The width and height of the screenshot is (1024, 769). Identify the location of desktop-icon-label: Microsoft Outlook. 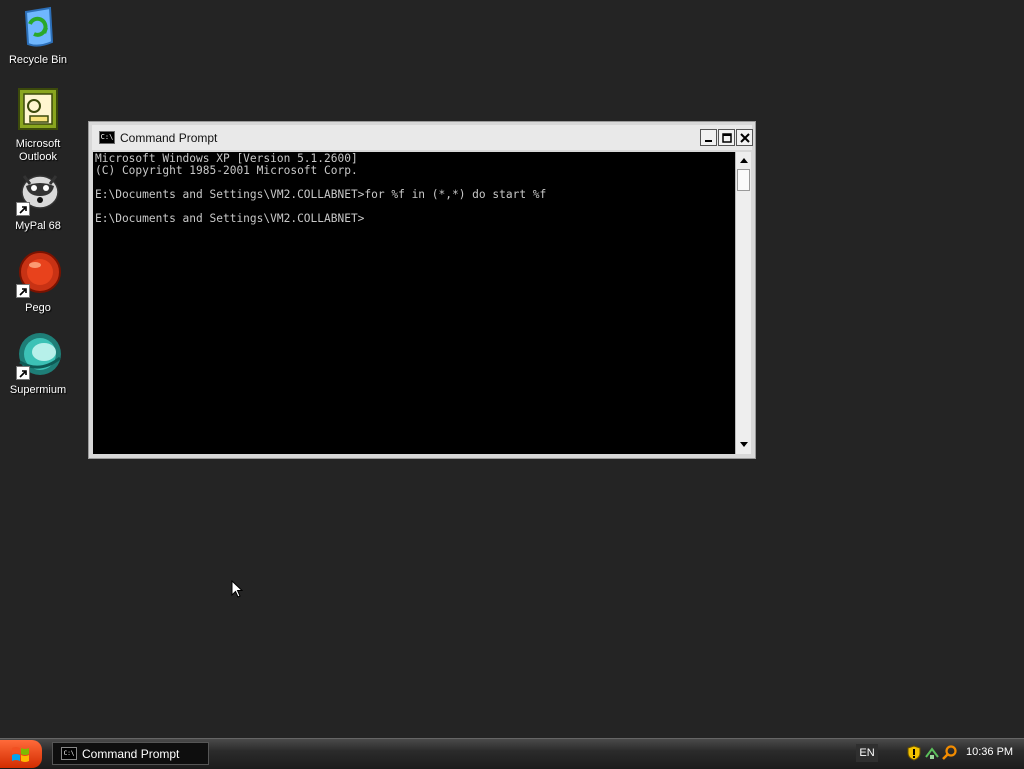
(38, 150).